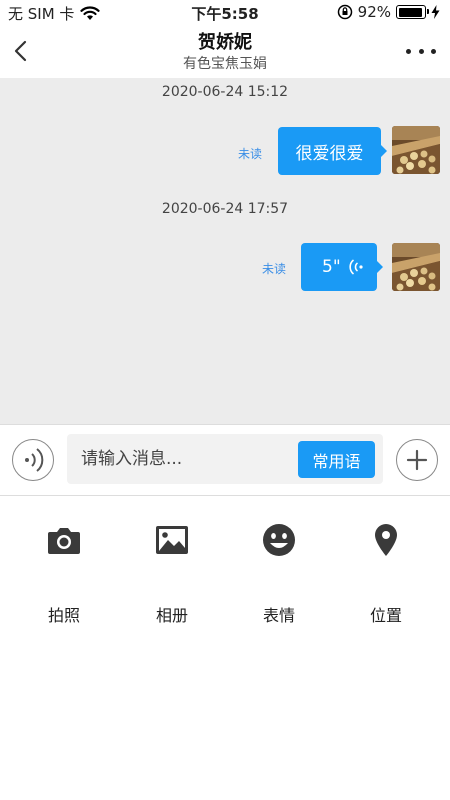 The height and width of the screenshot is (800, 450). What do you see at coordinates (225, 92) in the screenshot?
I see `message-timestamp: 2020-06-24 15:12` at bounding box center [225, 92].